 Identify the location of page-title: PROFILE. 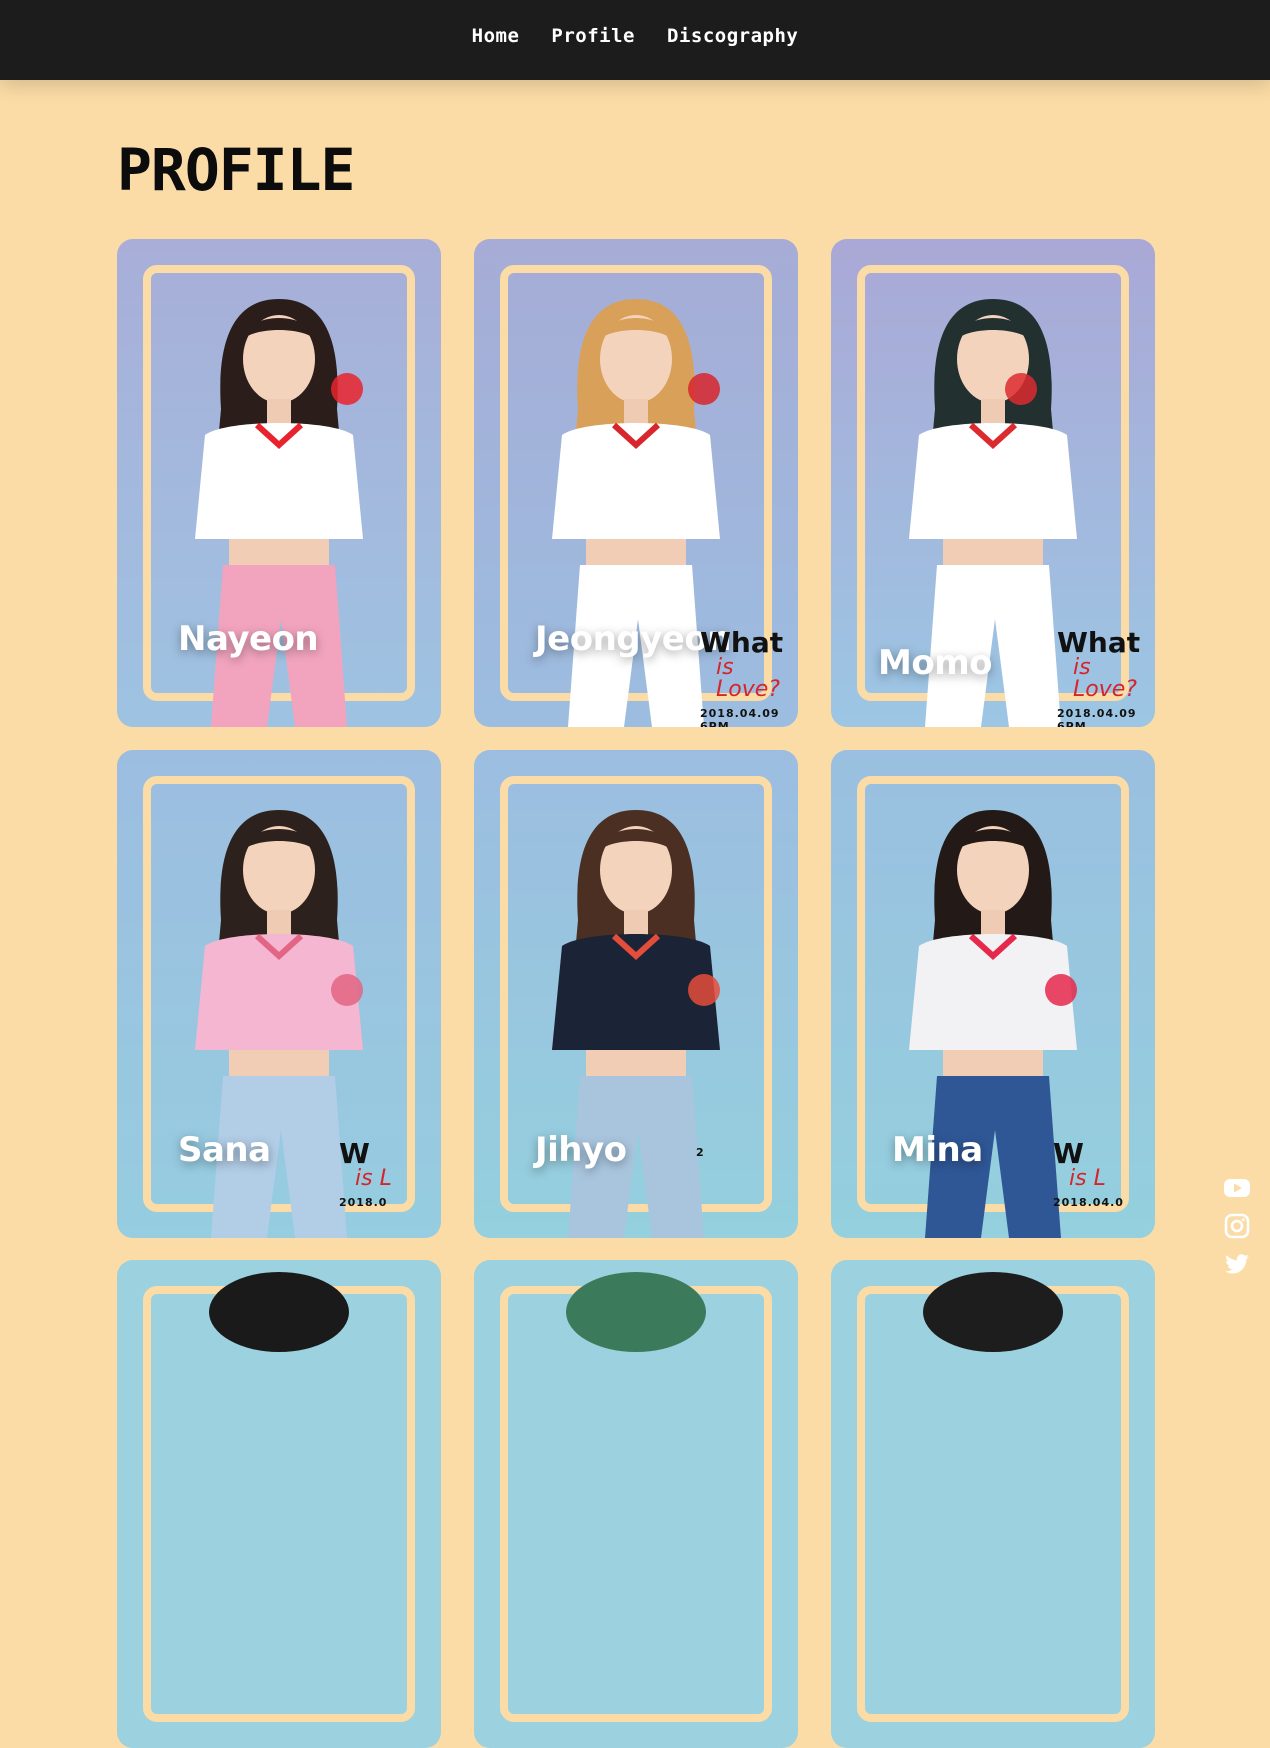
(236, 170).